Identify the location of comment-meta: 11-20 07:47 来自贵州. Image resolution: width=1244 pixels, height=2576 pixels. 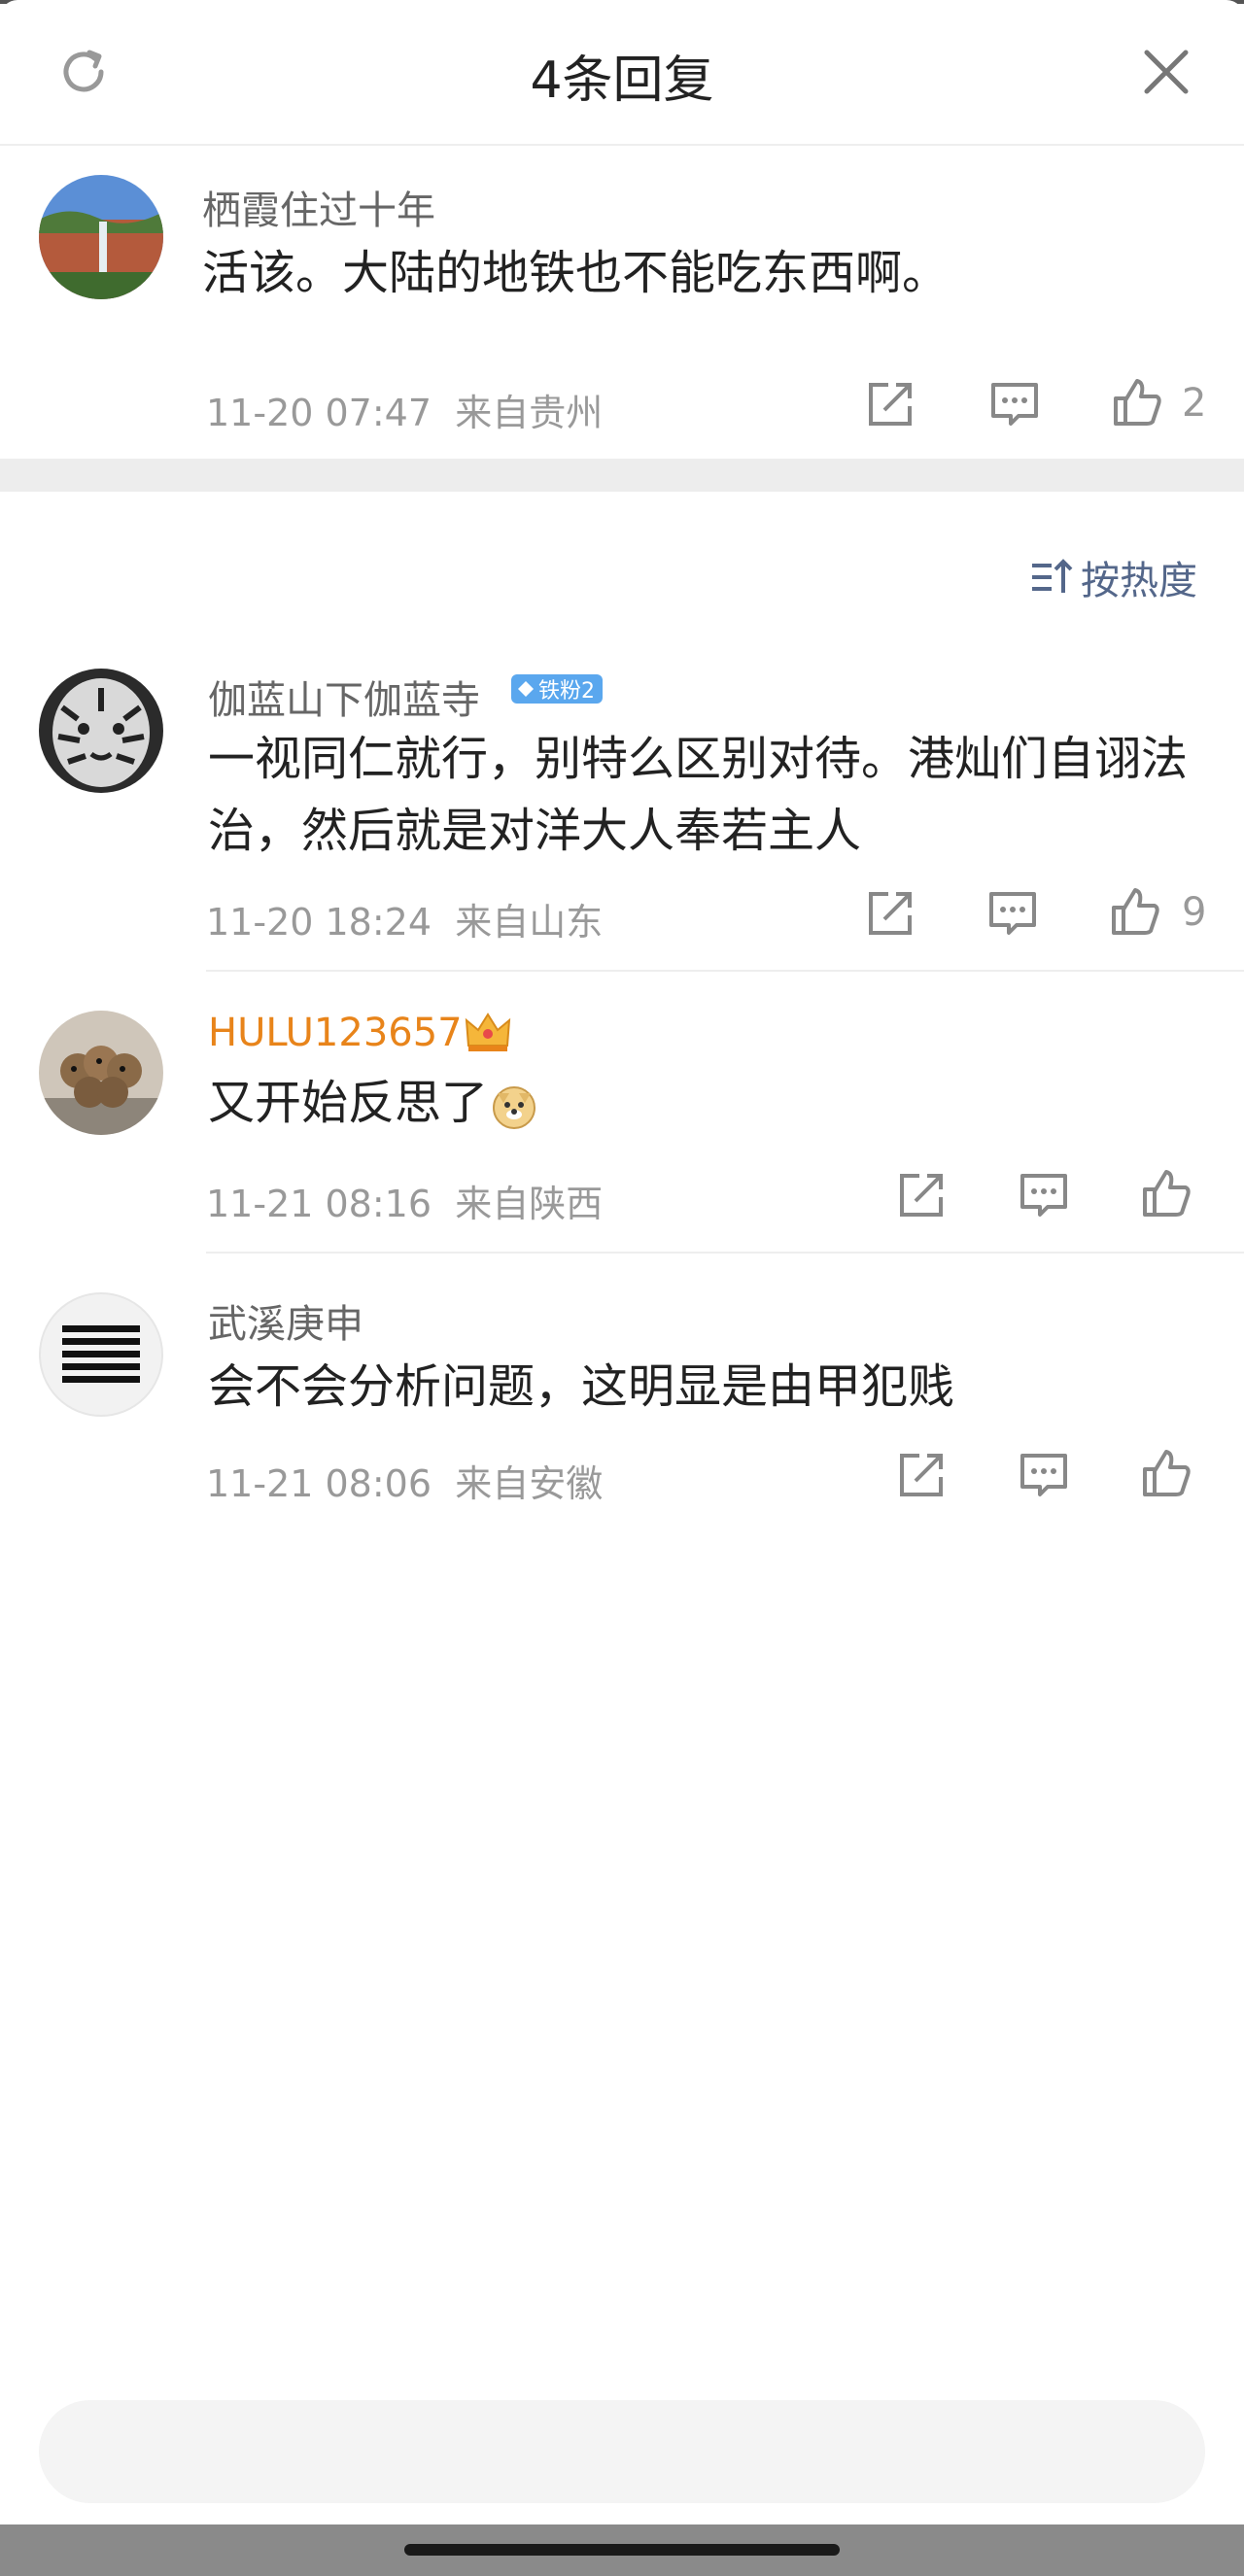
(404, 409).